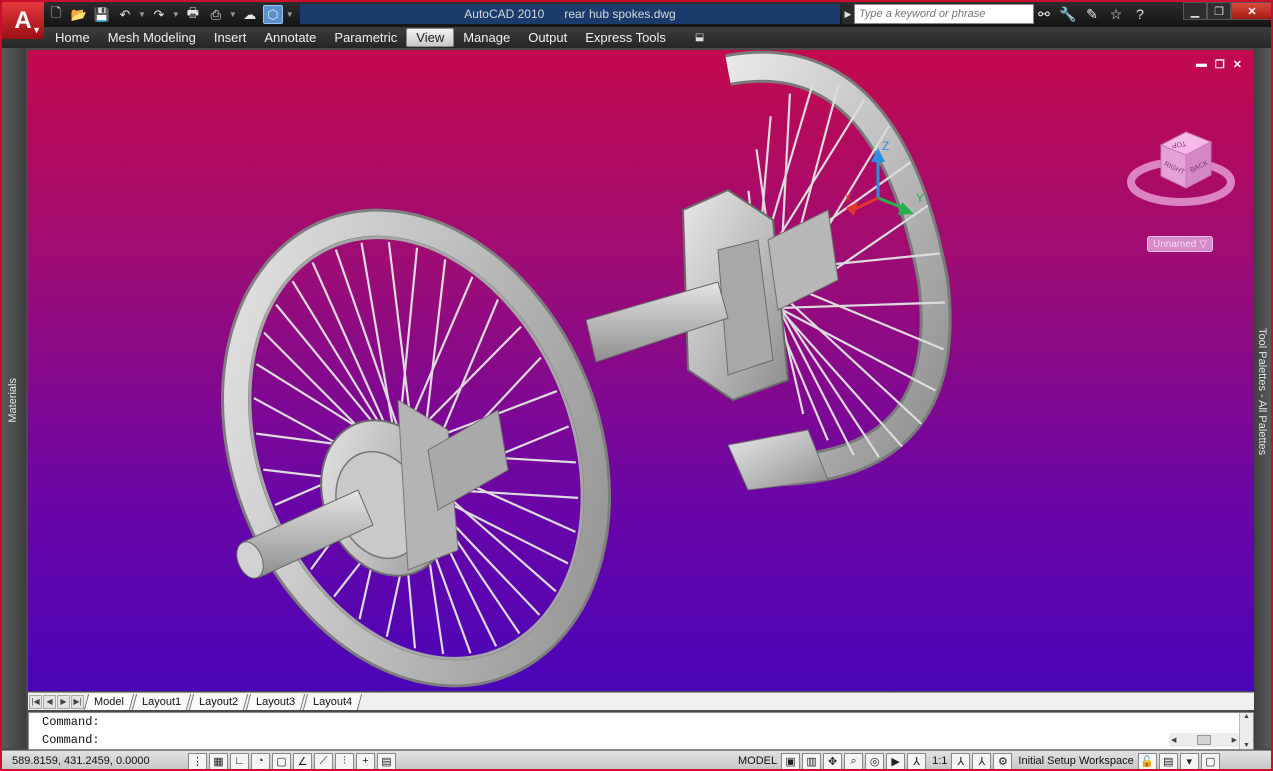  I want to click on showmotion-icon: ▶, so click(896, 760).